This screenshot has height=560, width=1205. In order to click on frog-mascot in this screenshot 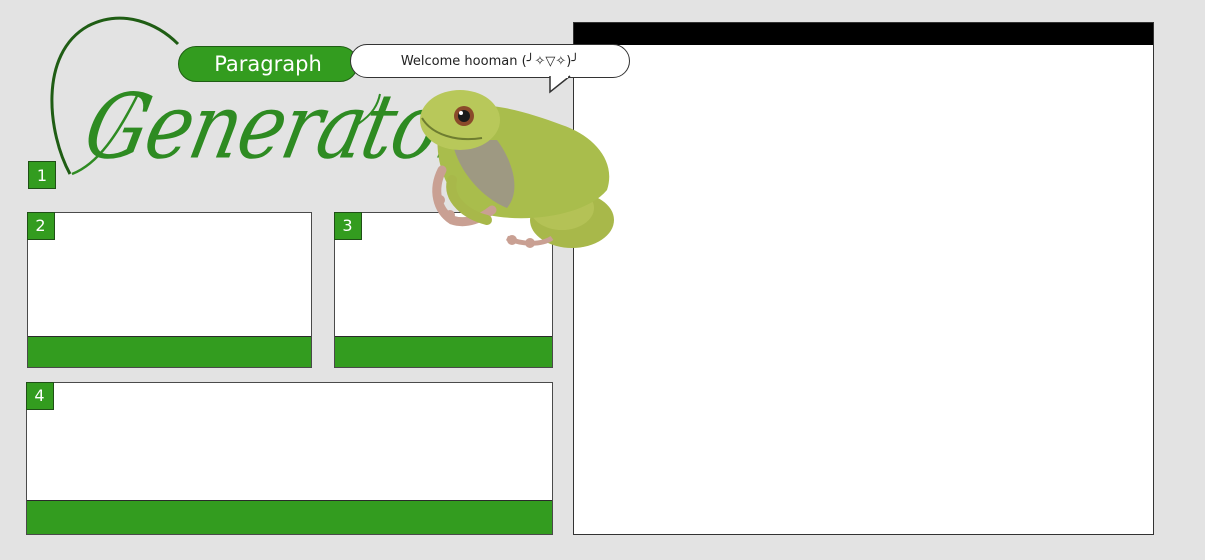, I will do `click(517, 169)`.